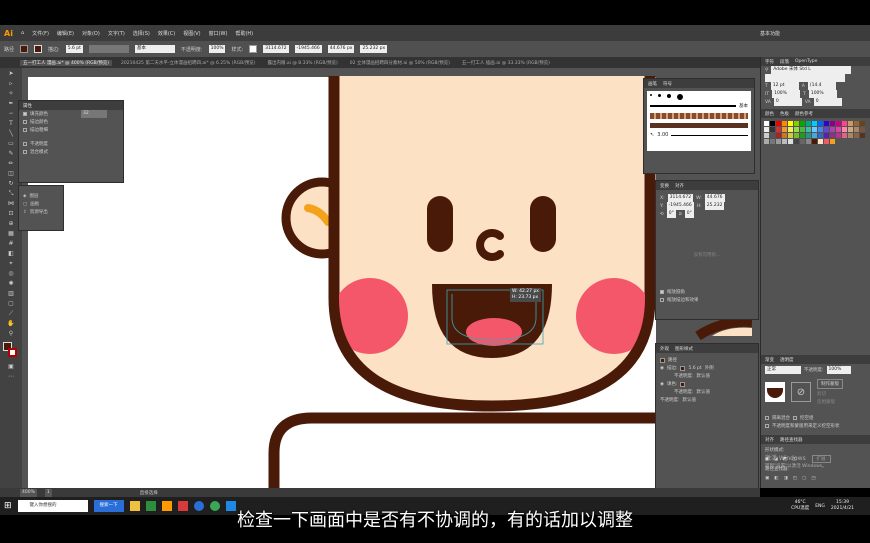 The width and height of the screenshot is (870, 543). Describe the element at coordinates (11, 173) in the screenshot. I see `eraser-tool-icon: ◫` at that location.